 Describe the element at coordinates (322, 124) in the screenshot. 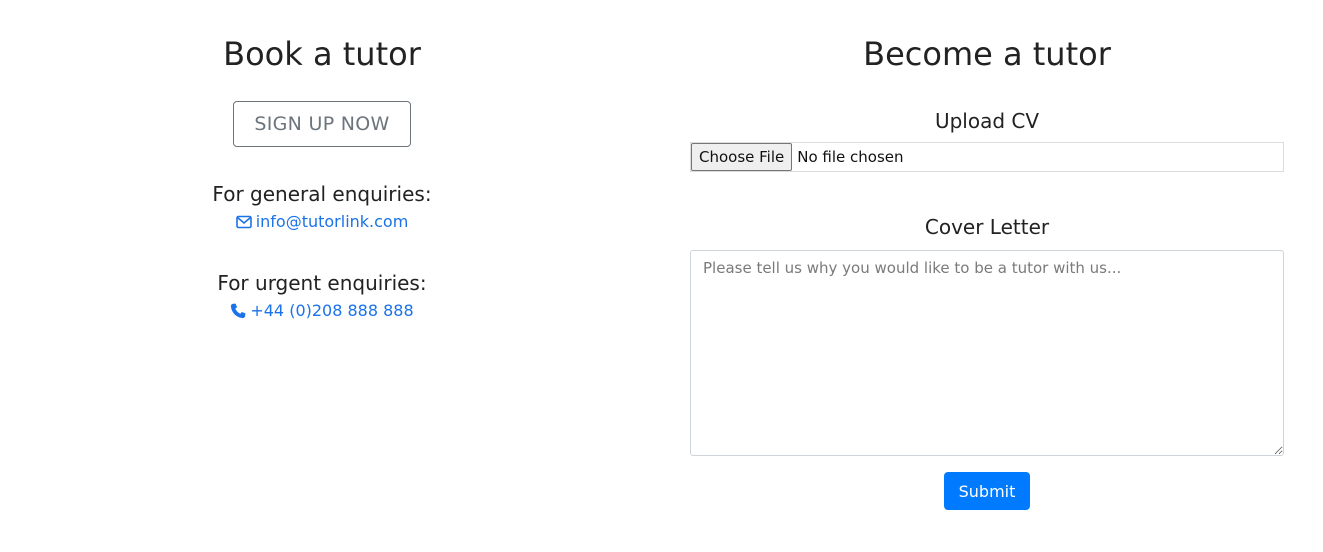

I see `sign-up-button: SIGN UP NOW` at that location.